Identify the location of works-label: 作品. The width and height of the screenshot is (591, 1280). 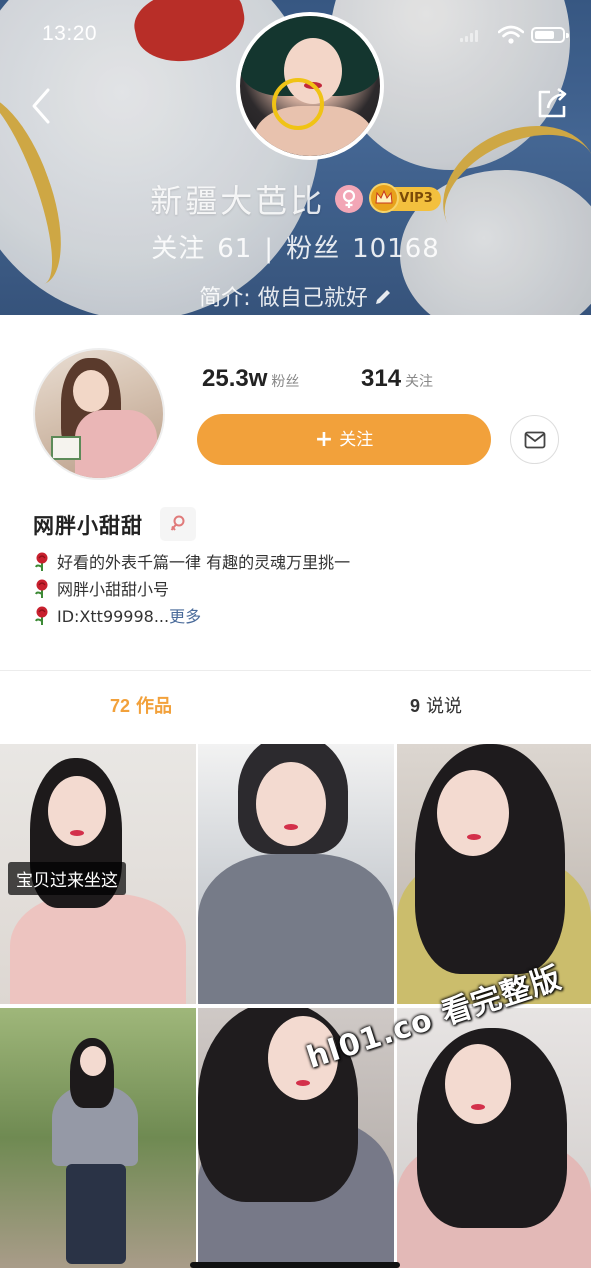
(154, 706).